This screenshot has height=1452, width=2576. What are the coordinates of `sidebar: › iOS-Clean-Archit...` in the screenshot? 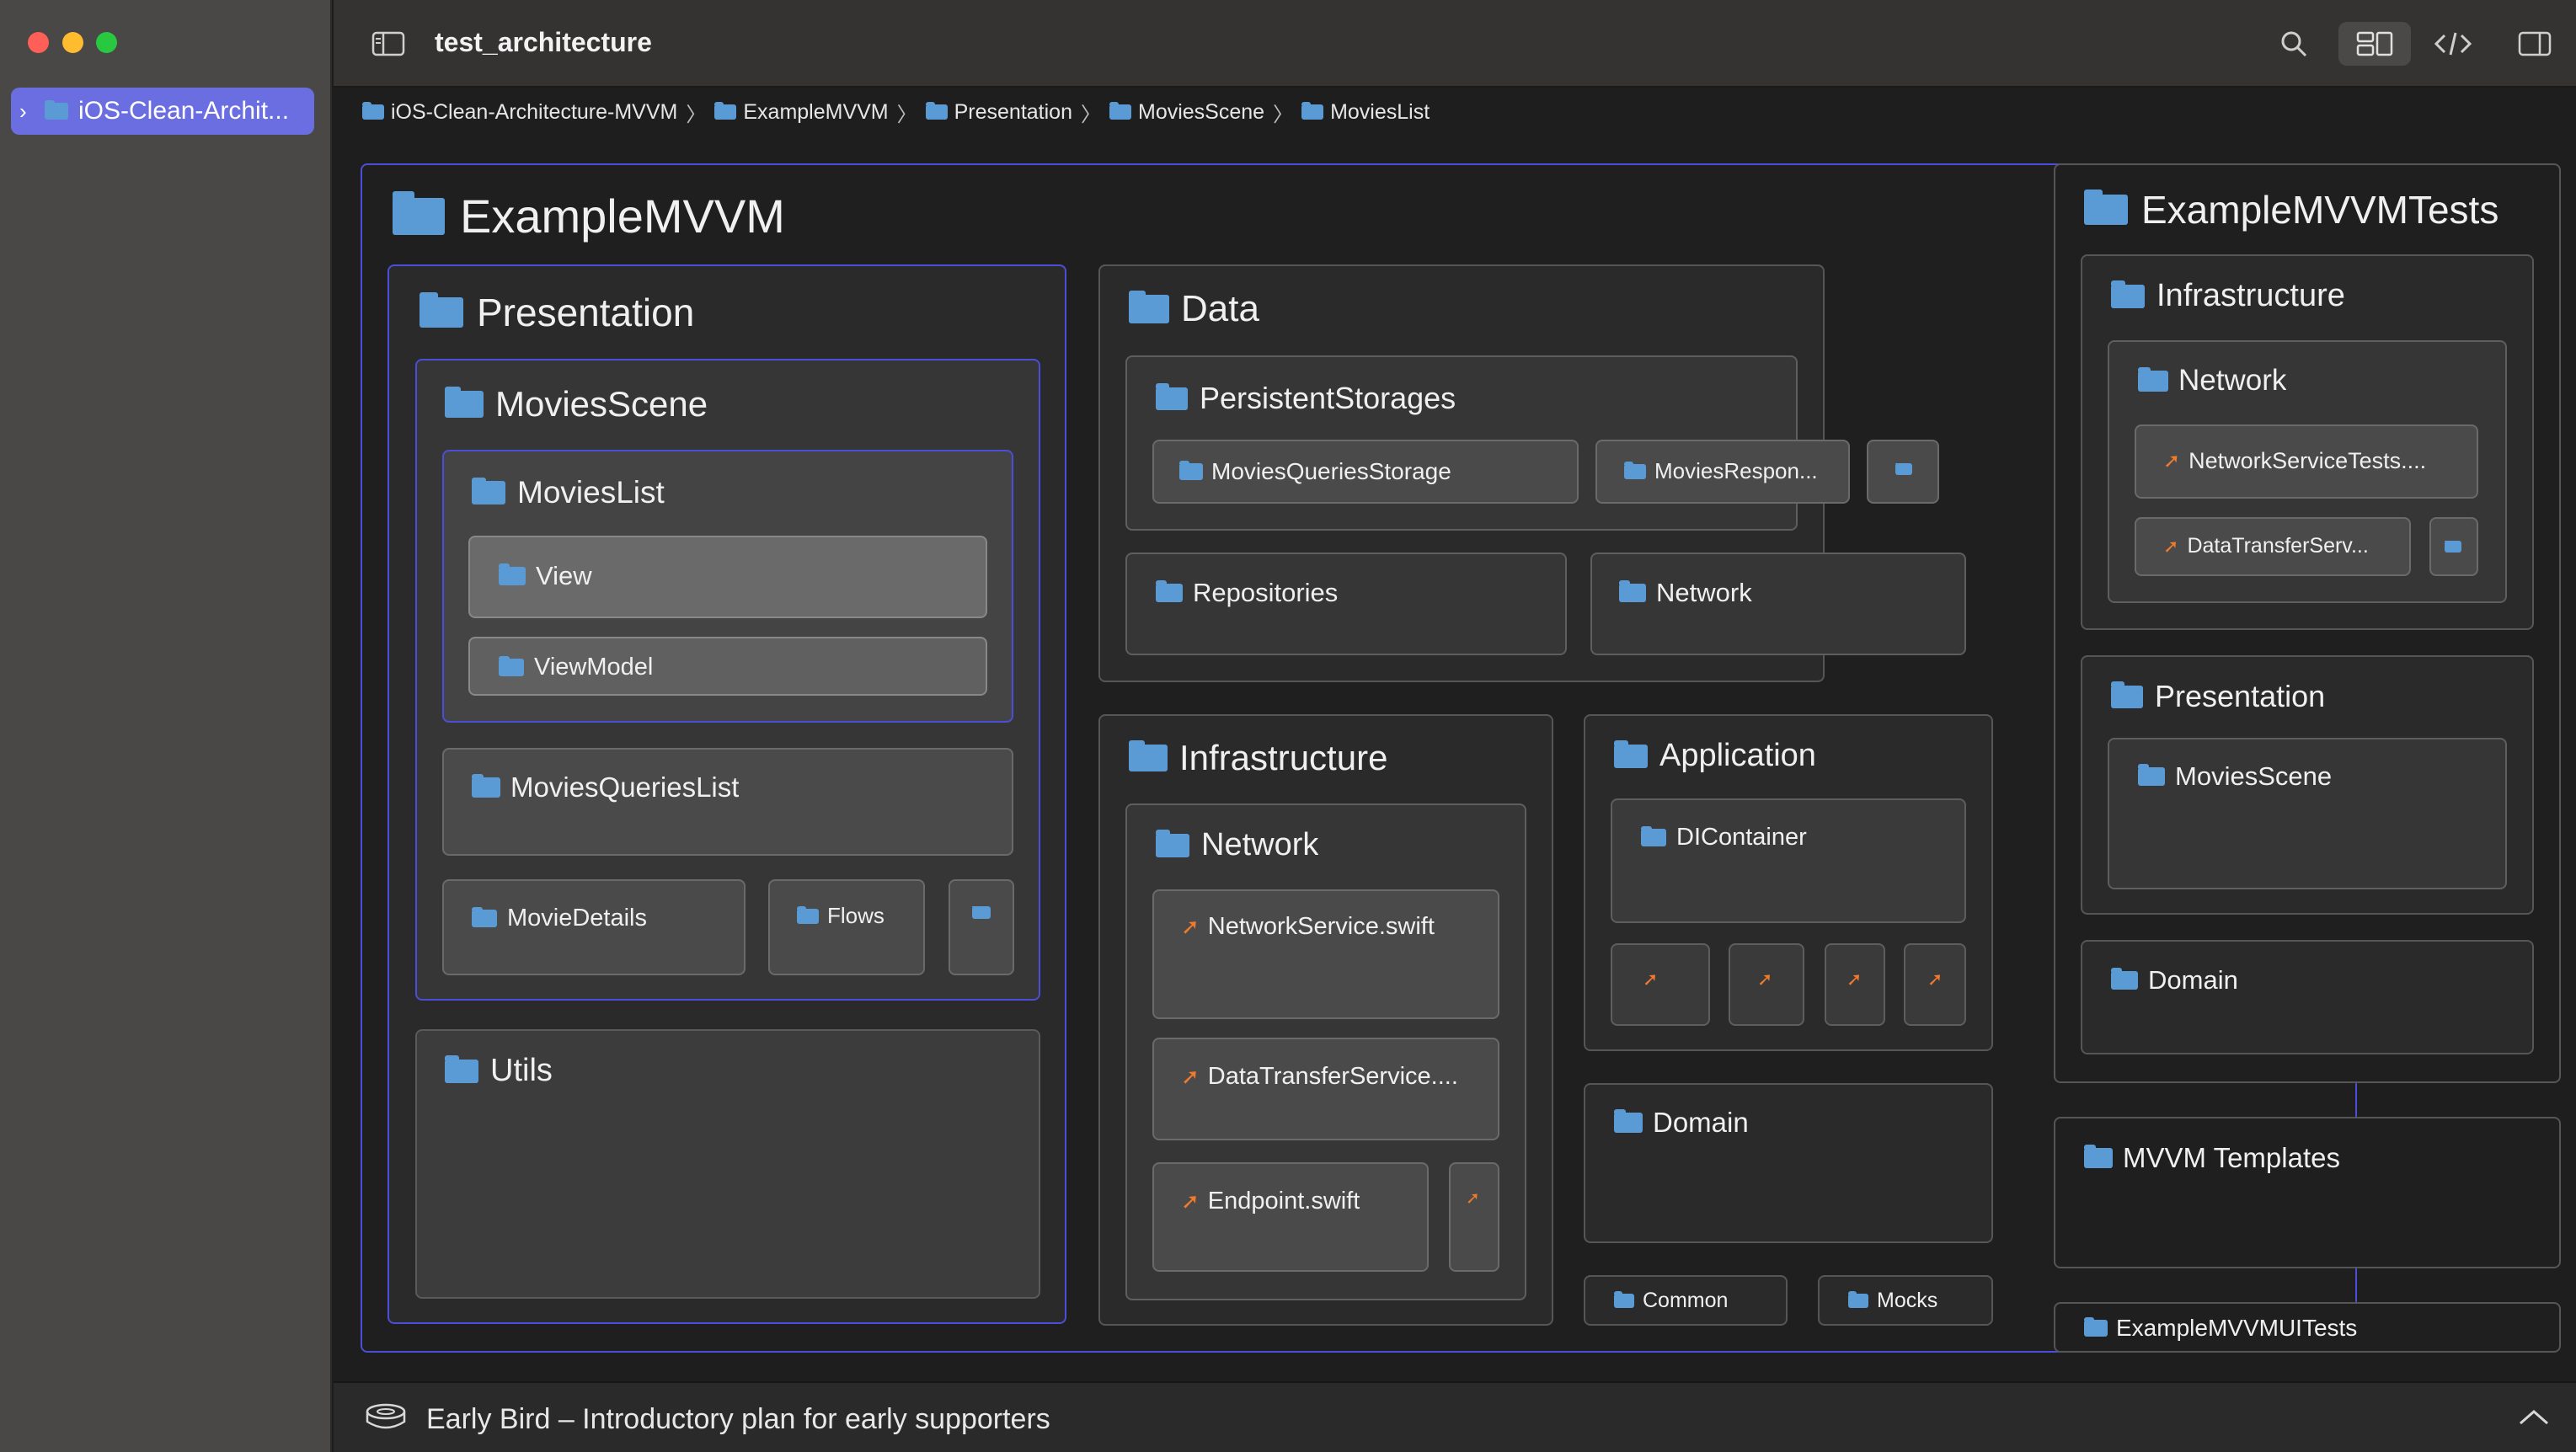 It's located at (166, 726).